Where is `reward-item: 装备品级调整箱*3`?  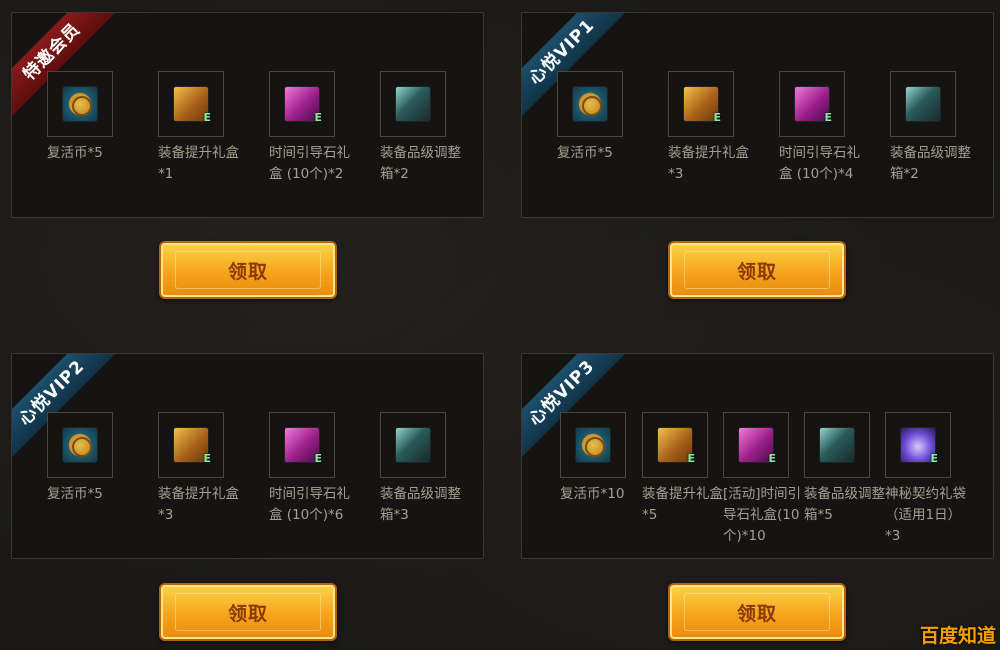 reward-item: 装备品级调整箱*3 is located at coordinates (425, 469).